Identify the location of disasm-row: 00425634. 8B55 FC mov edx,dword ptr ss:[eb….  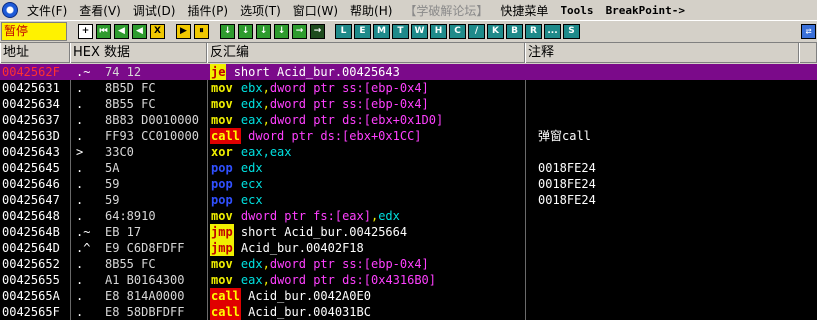
(408, 104).